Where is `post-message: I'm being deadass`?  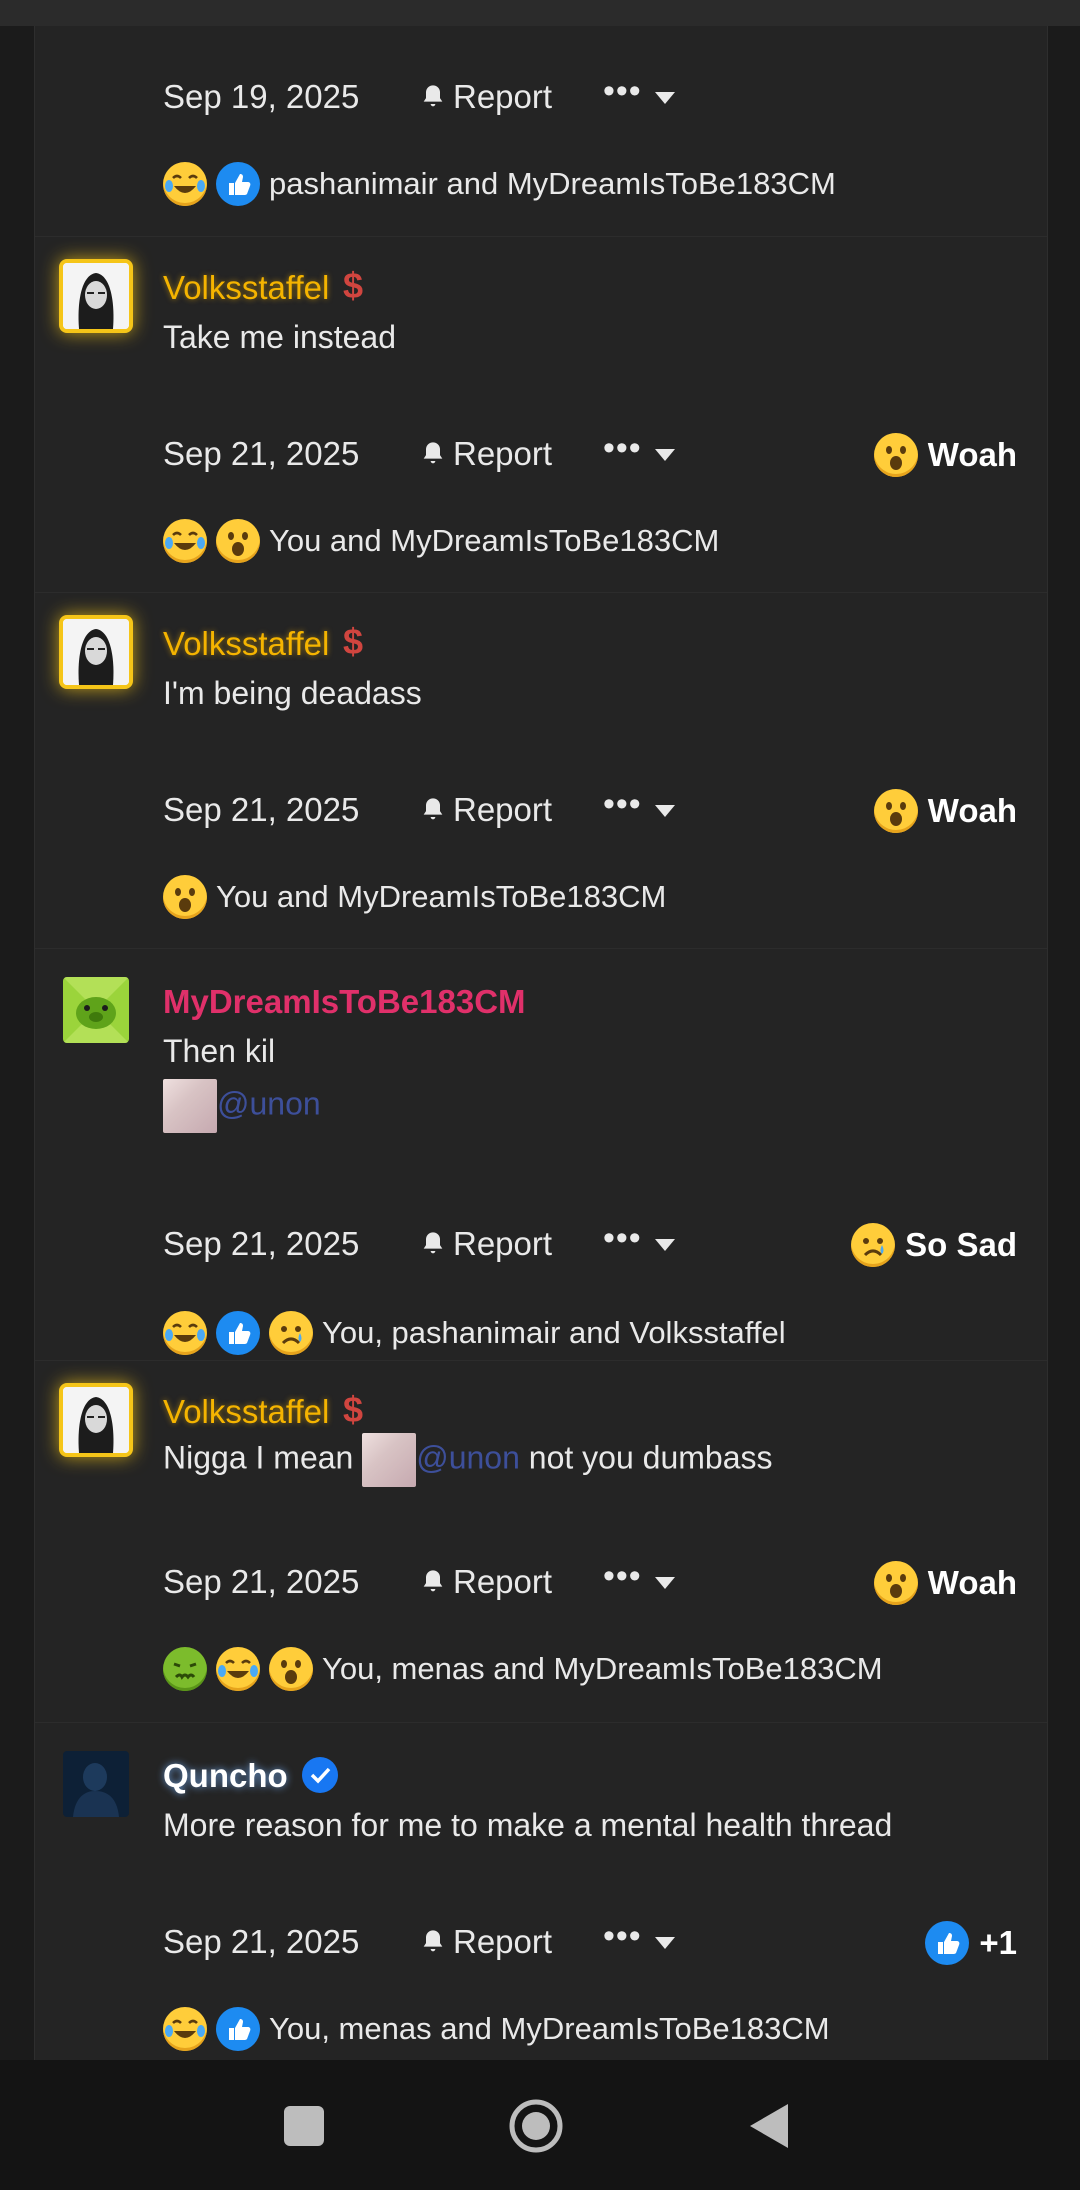
post-message: I'm being deadass is located at coordinates (292, 693).